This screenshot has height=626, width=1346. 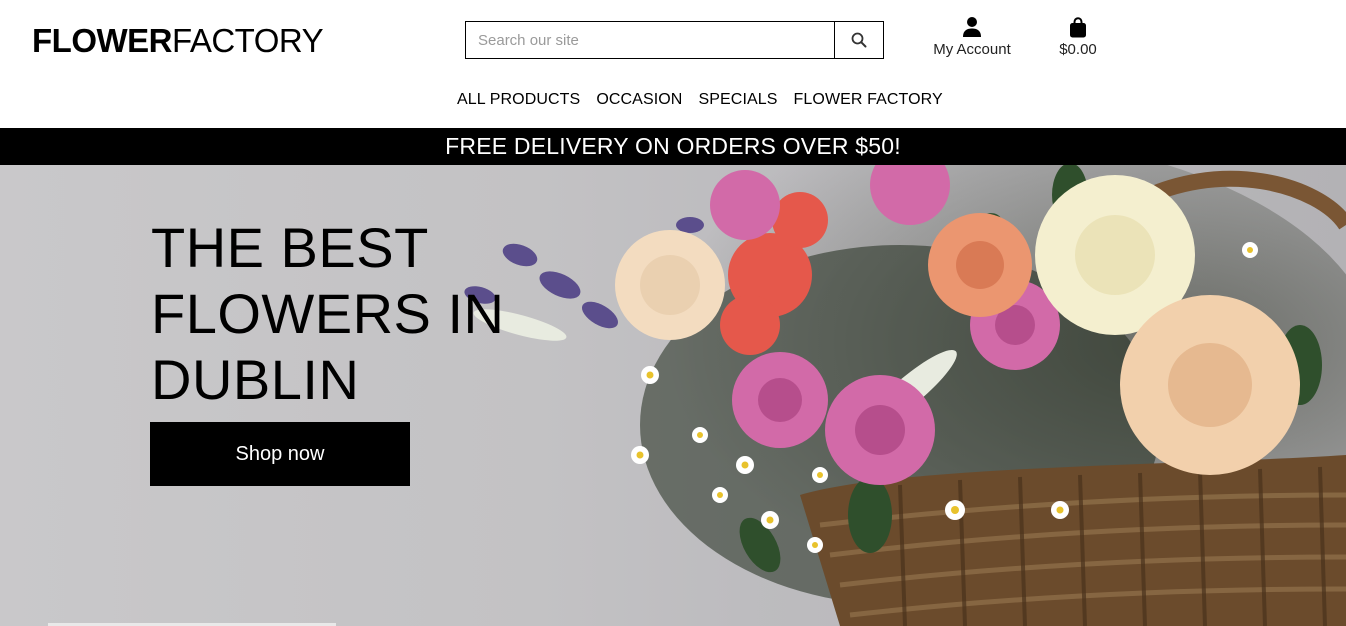 What do you see at coordinates (650, 40) in the screenshot?
I see `search-input` at bounding box center [650, 40].